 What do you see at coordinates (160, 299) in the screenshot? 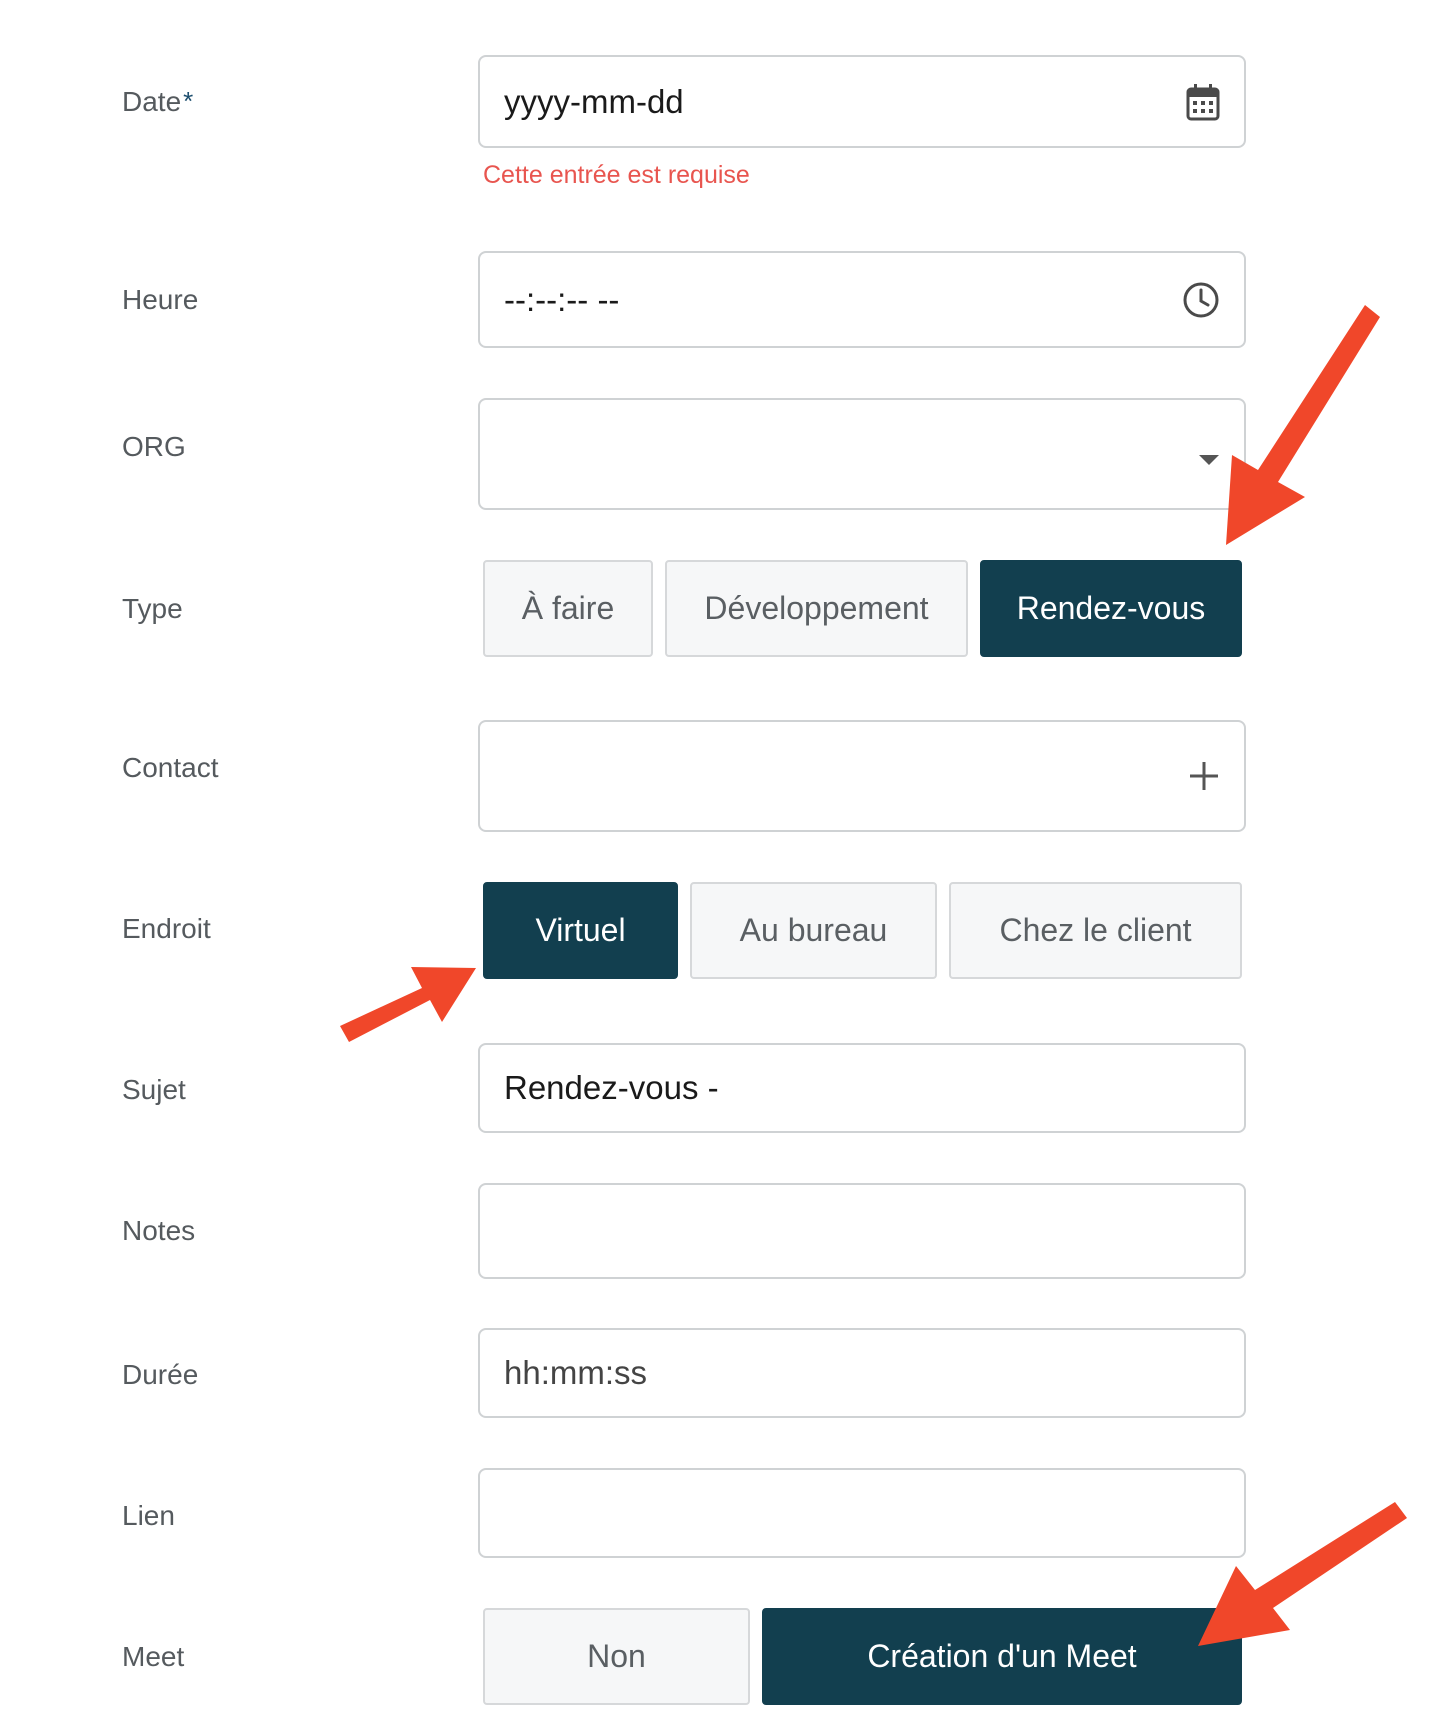
I see `time-label: Heure` at bounding box center [160, 299].